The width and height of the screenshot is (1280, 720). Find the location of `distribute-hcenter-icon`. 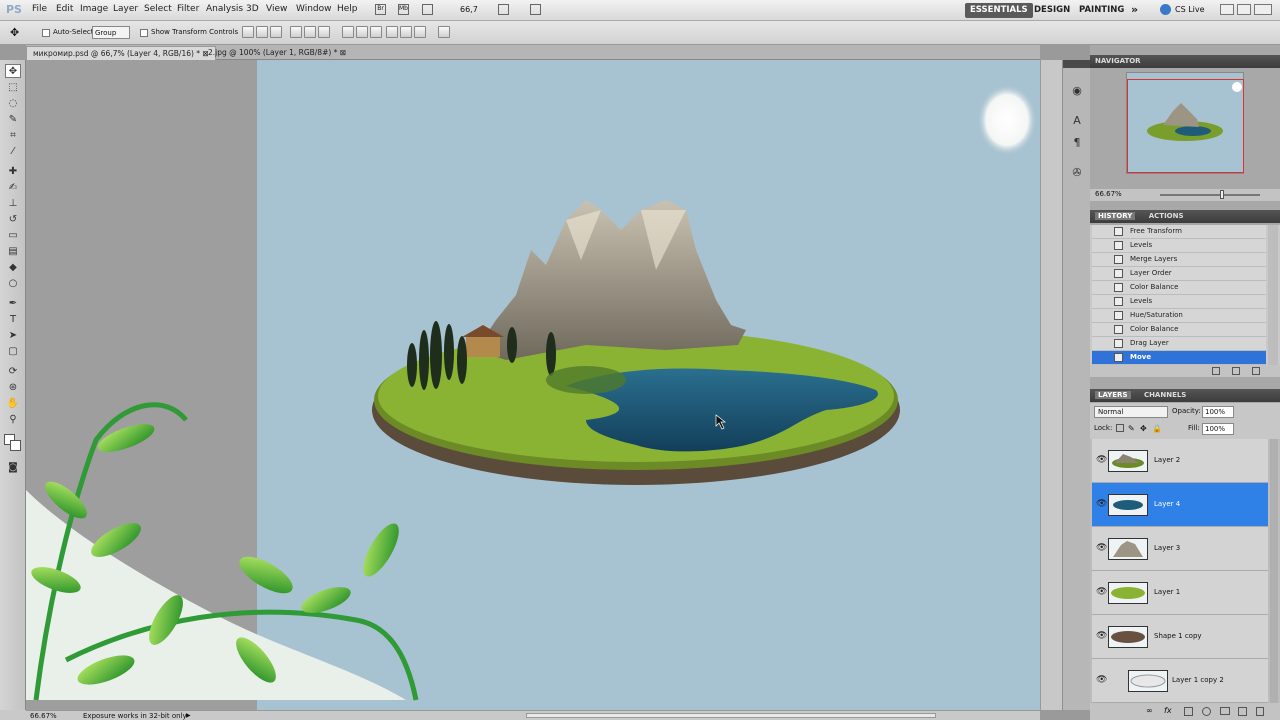

distribute-hcenter-icon is located at coordinates (406, 32).